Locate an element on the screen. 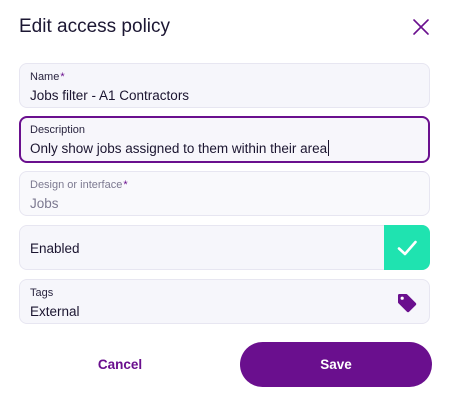  close-icon is located at coordinates (421, 27).